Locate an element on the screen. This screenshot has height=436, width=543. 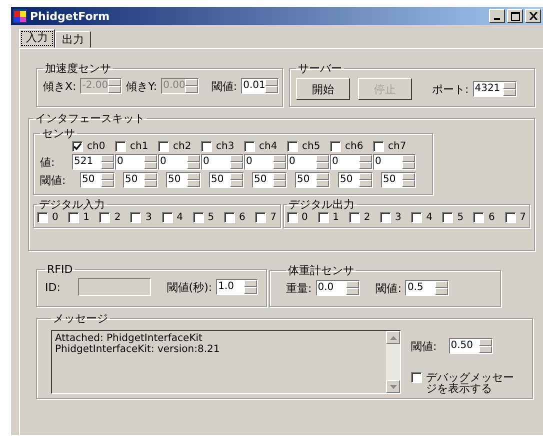
id-field is located at coordinates (114, 287).